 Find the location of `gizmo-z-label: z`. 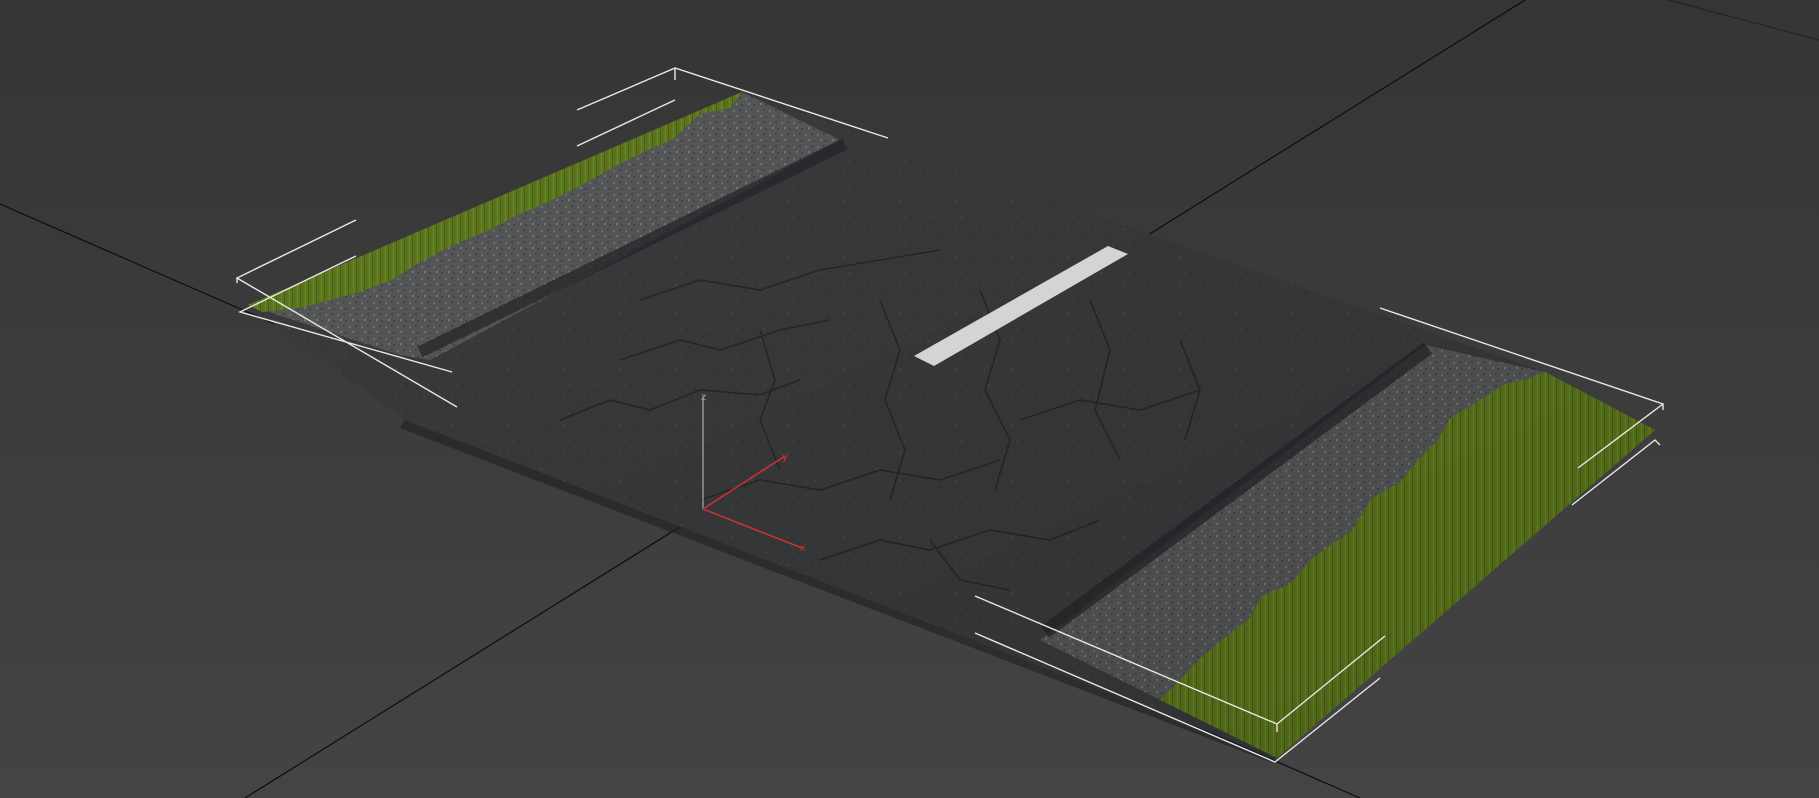

gizmo-z-label: z is located at coordinates (703, 397).